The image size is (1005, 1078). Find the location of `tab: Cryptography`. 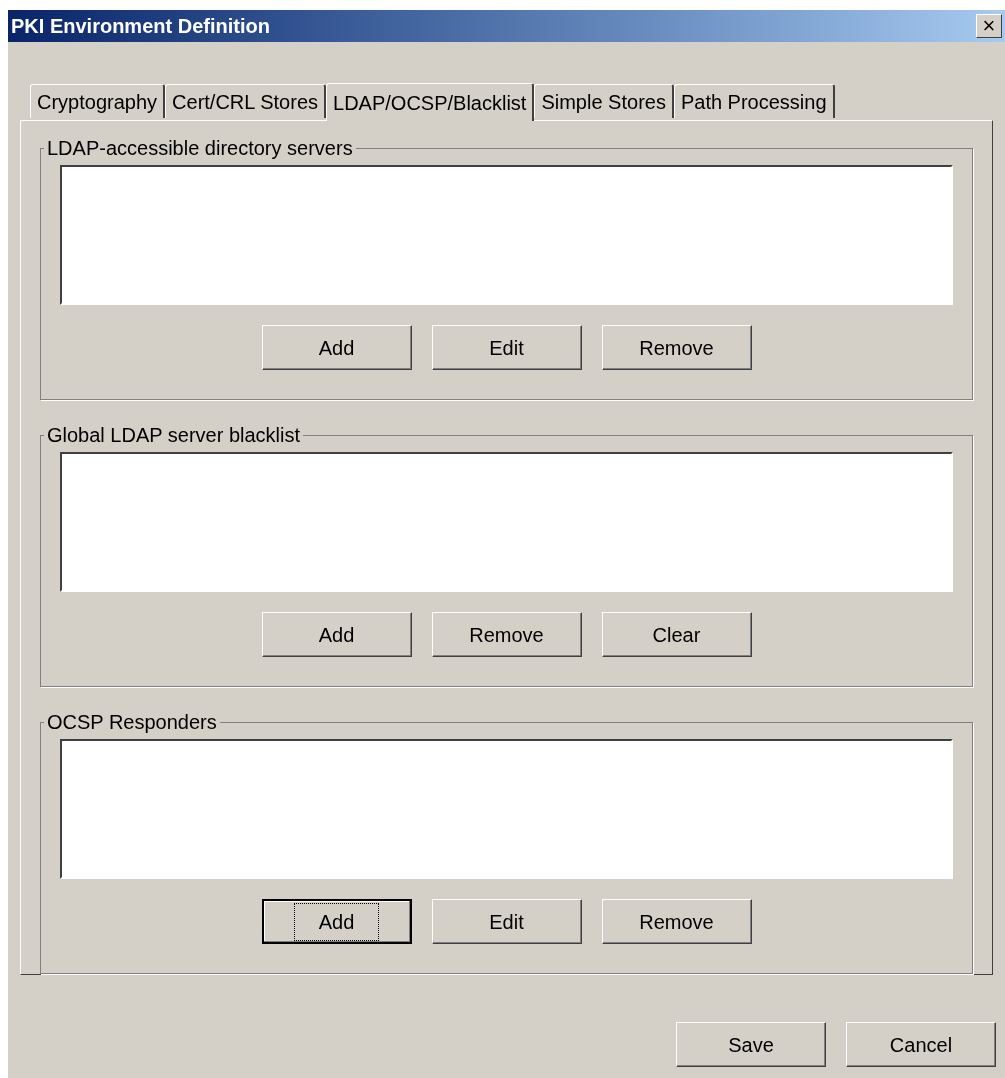

tab: Cryptography is located at coordinates (98, 101).